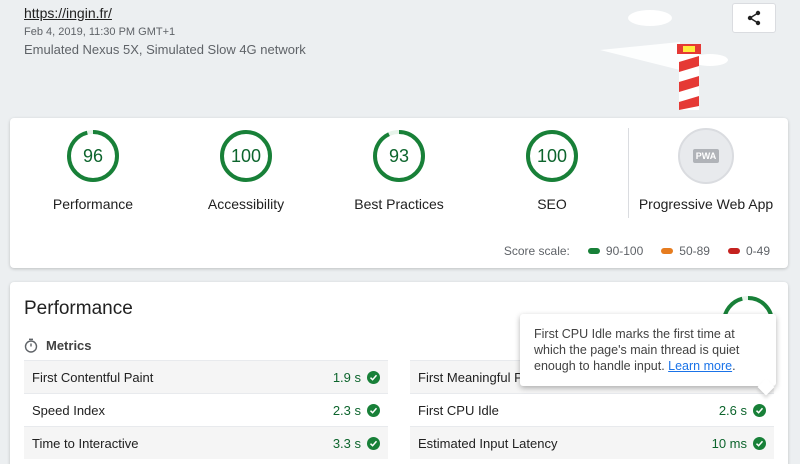  What do you see at coordinates (757, 251) in the screenshot?
I see `scale-range: 0-49` at bounding box center [757, 251].